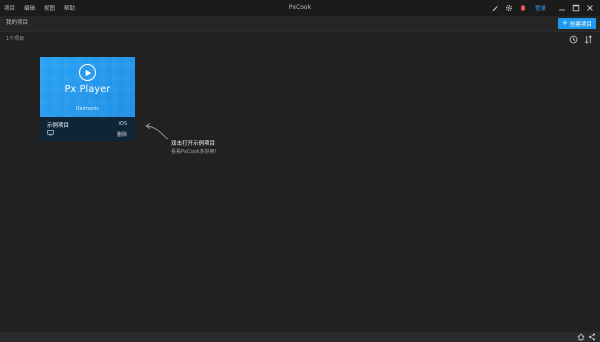 The width and height of the screenshot is (600, 342). What do you see at coordinates (573, 39) in the screenshot?
I see `clock-icon` at bounding box center [573, 39].